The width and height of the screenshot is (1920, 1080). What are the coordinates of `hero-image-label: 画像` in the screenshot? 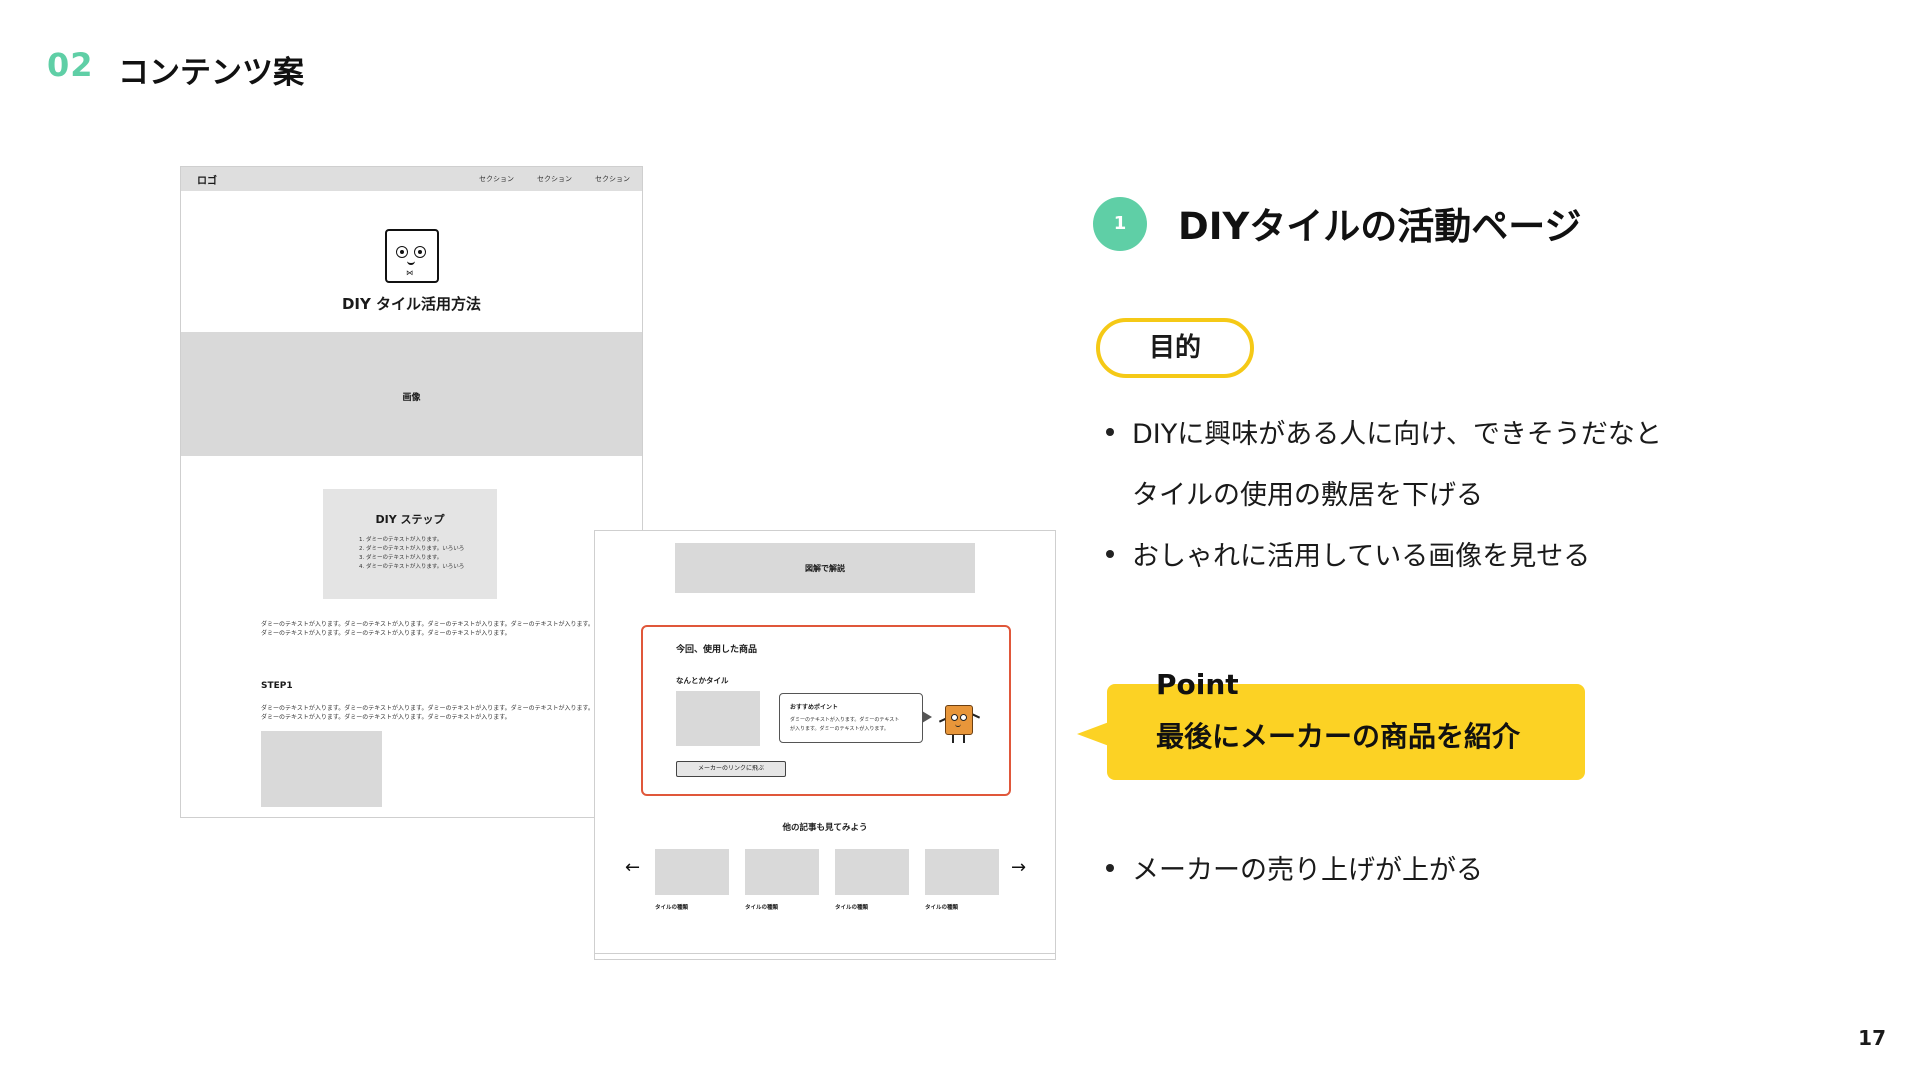 It's located at (411, 398).